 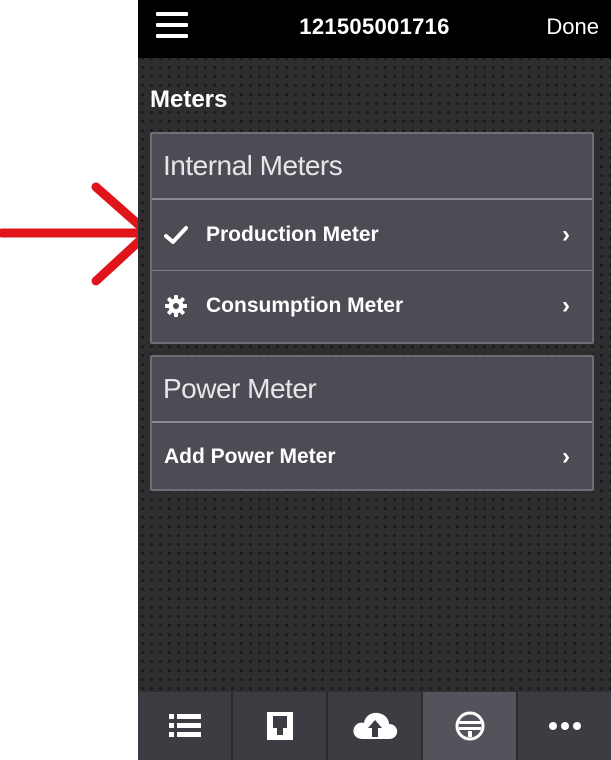 I want to click on section-header: Internal Meters, so click(x=372, y=167).